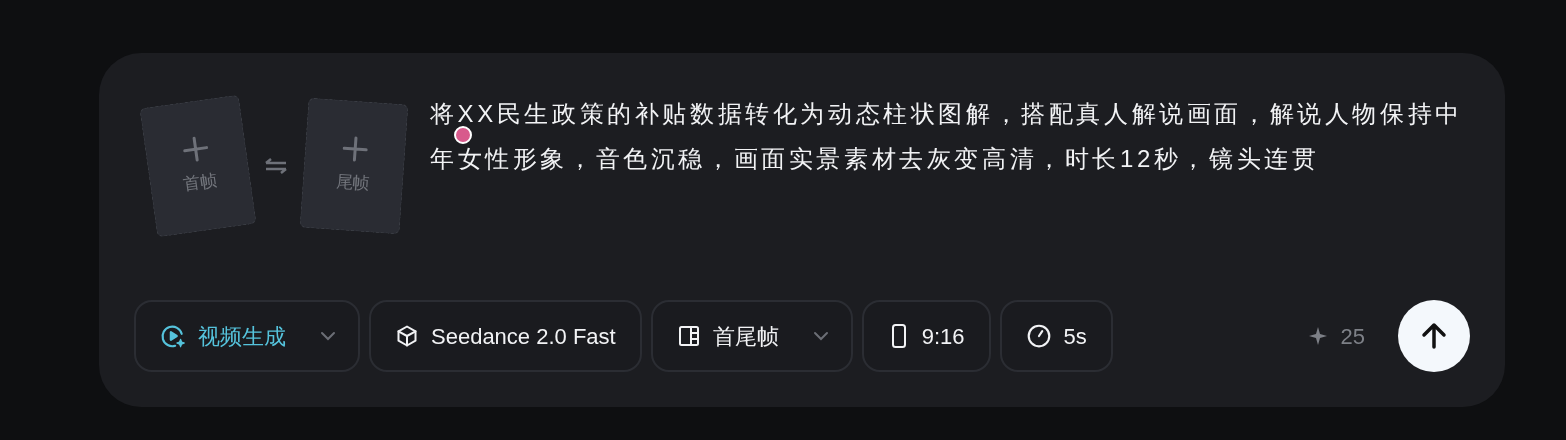 This screenshot has width=1566, height=440. I want to click on plus-icon, so click(355, 149).